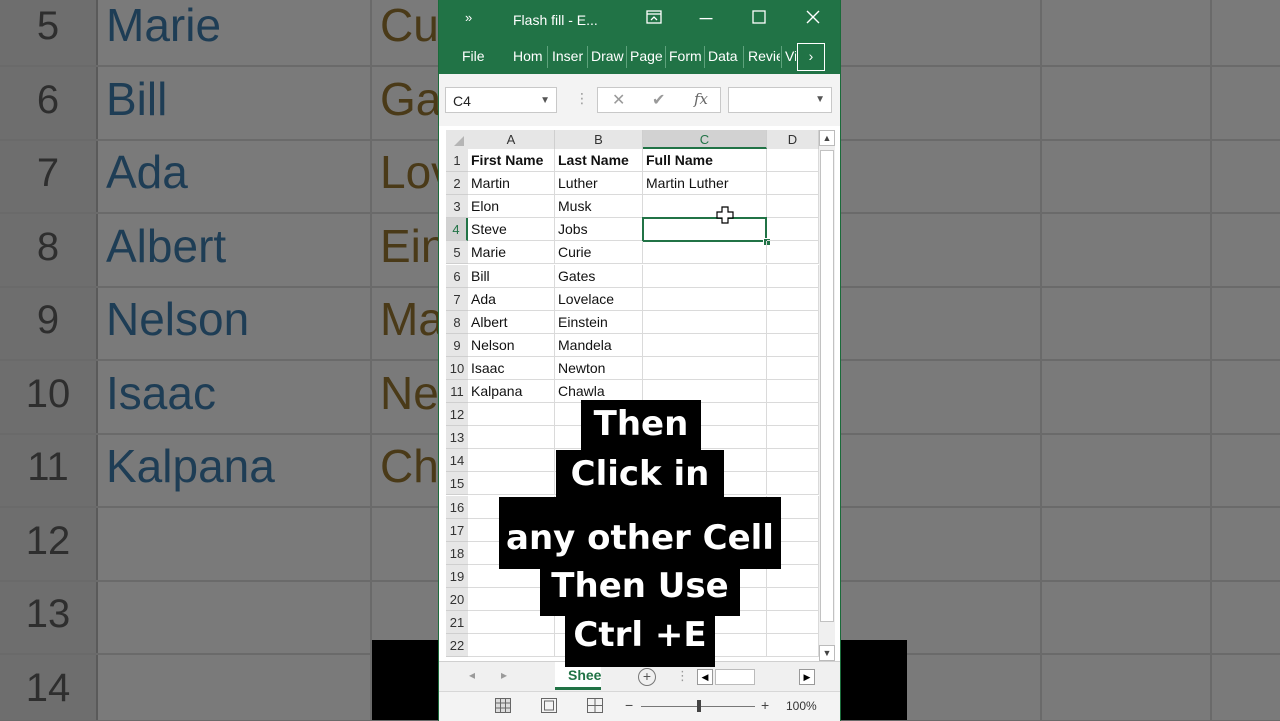 This screenshot has width=1280, height=721. What do you see at coordinates (457, 461) in the screenshot?
I see `row-header: 14` at bounding box center [457, 461].